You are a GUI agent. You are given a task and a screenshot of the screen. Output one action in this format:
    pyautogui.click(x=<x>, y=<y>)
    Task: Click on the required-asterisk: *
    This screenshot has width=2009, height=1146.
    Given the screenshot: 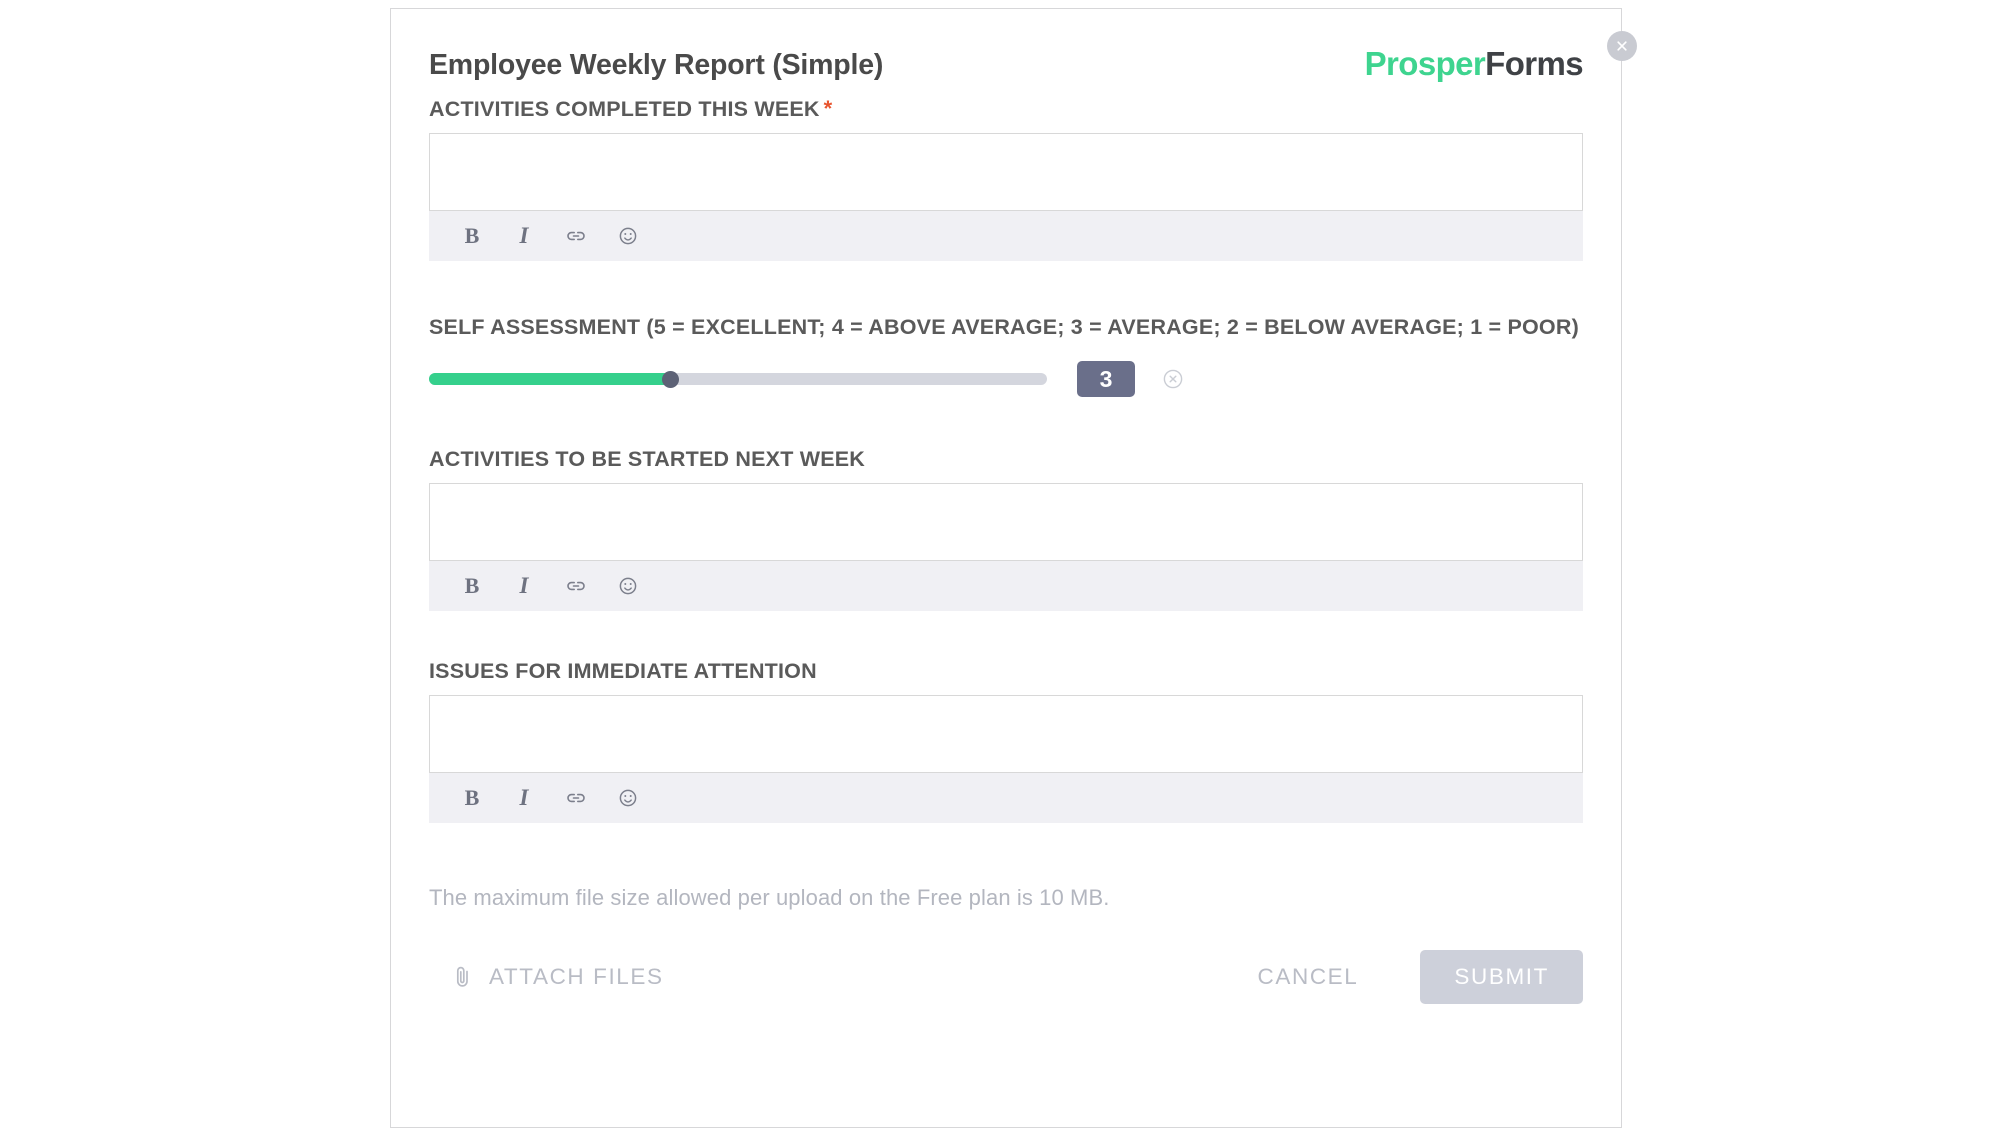 What is the action you would take?
    pyautogui.click(x=828, y=108)
    